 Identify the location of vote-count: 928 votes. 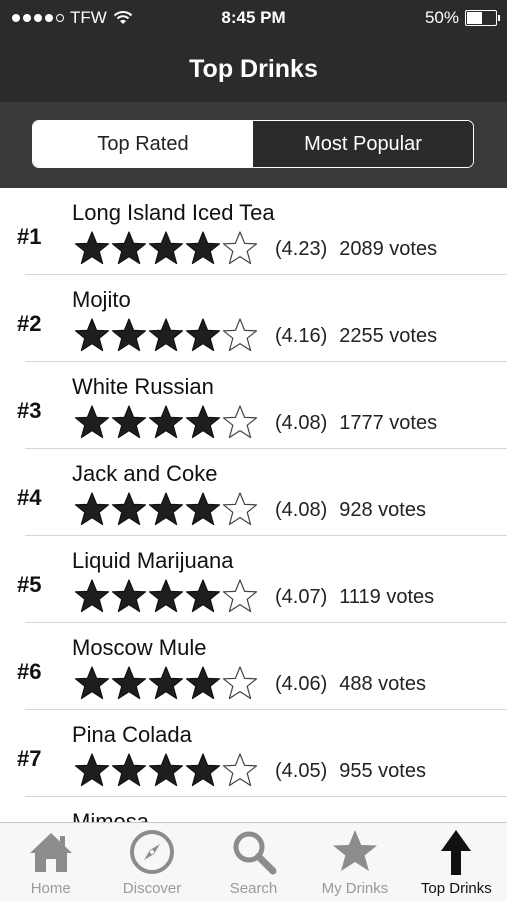
(382, 510).